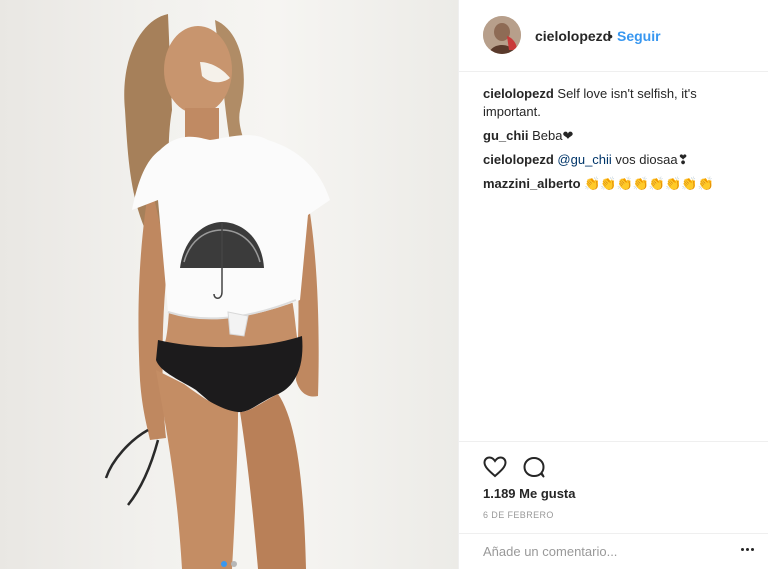  What do you see at coordinates (229, 564) in the screenshot?
I see `carousel-indicator` at bounding box center [229, 564].